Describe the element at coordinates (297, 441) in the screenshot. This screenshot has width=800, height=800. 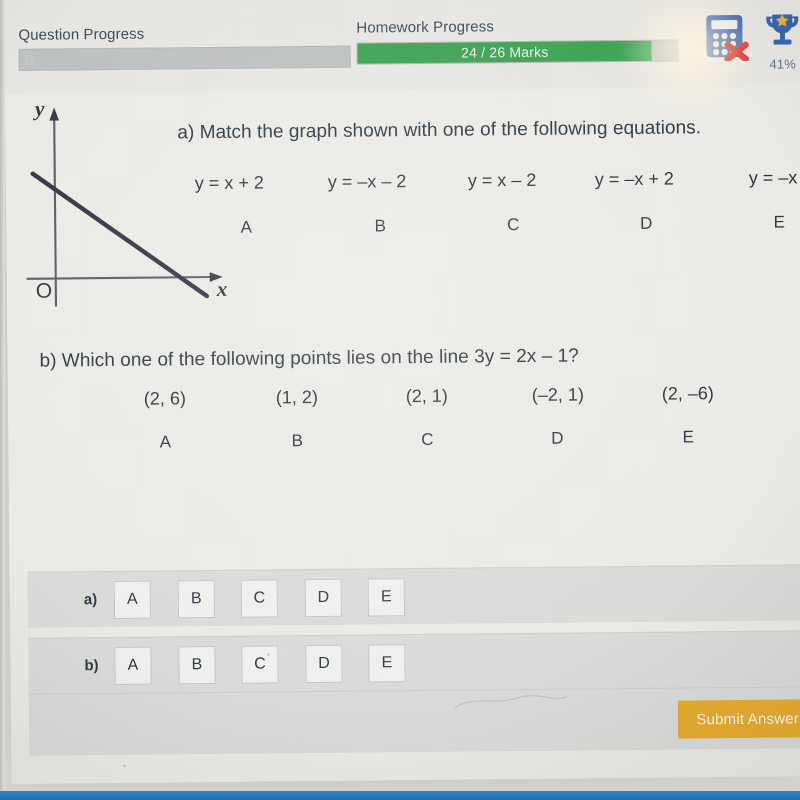
I see `part-b-label-b: B` at that location.